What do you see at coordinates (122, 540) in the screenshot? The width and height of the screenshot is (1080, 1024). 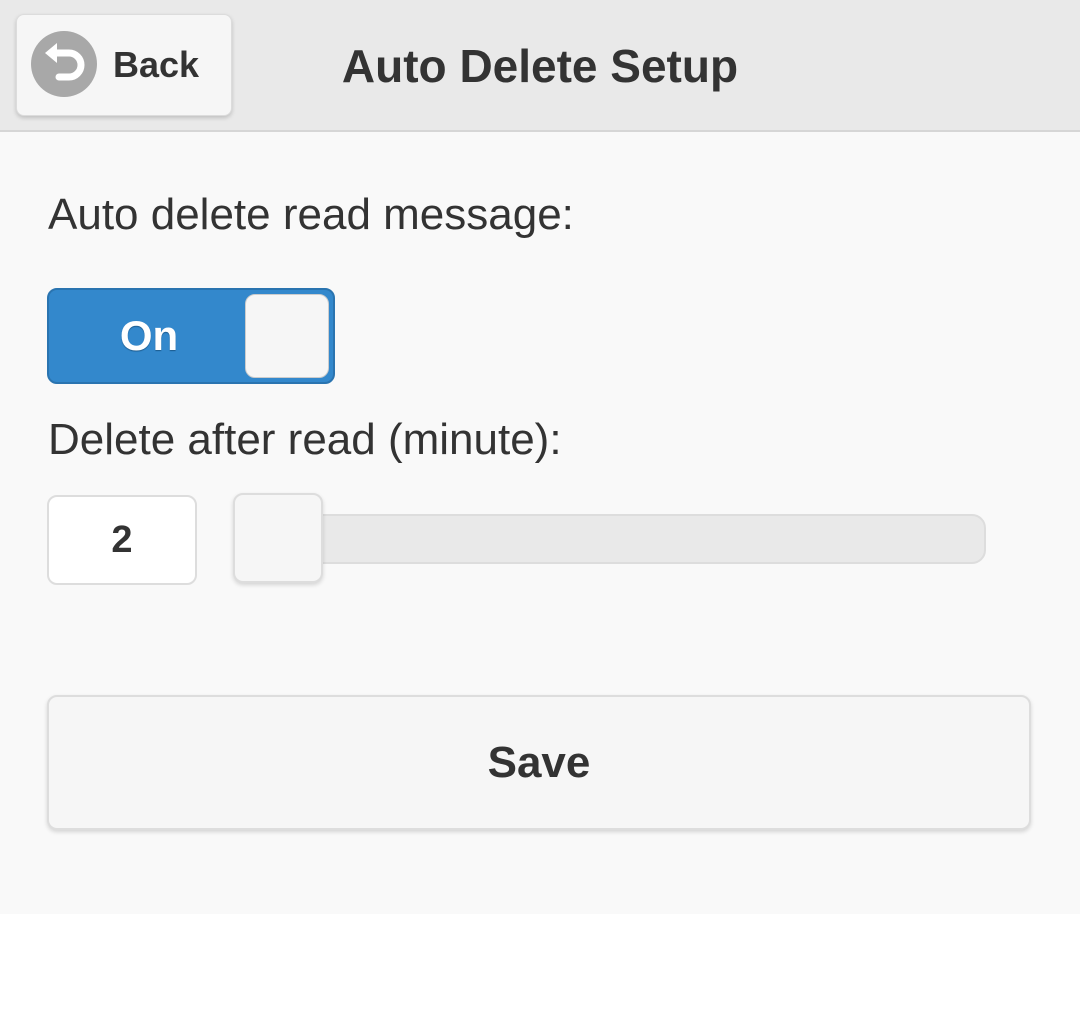 I see `delete-after-minutes-input` at bounding box center [122, 540].